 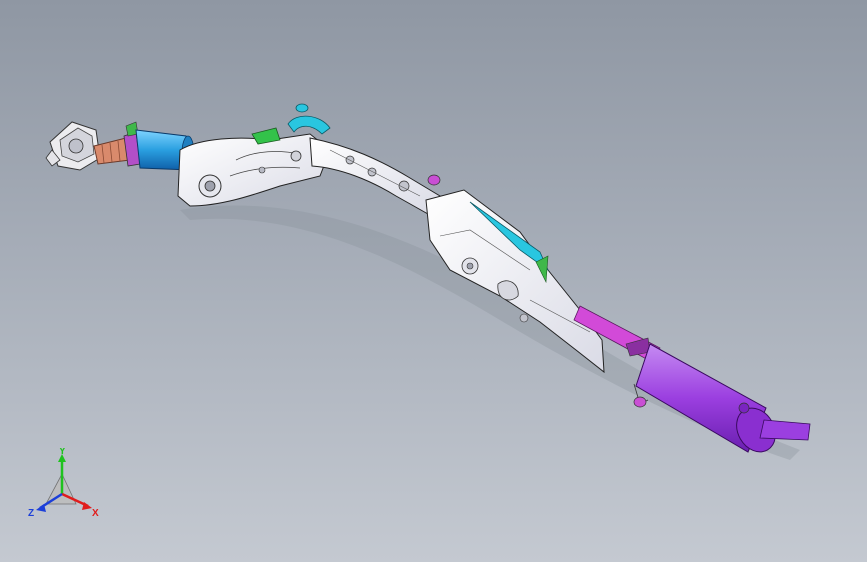 What do you see at coordinates (62, 452) in the screenshot?
I see `y-axis-label: Y` at bounding box center [62, 452].